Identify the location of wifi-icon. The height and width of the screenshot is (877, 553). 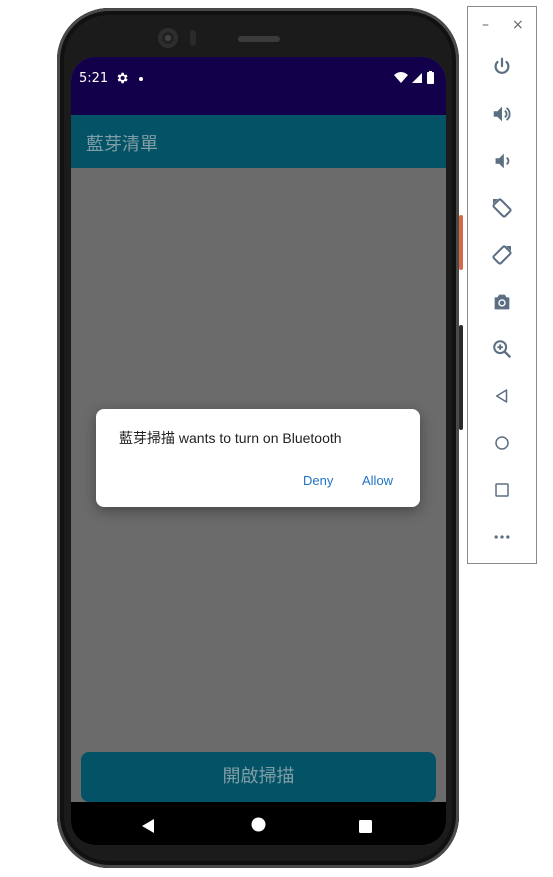
(401, 77).